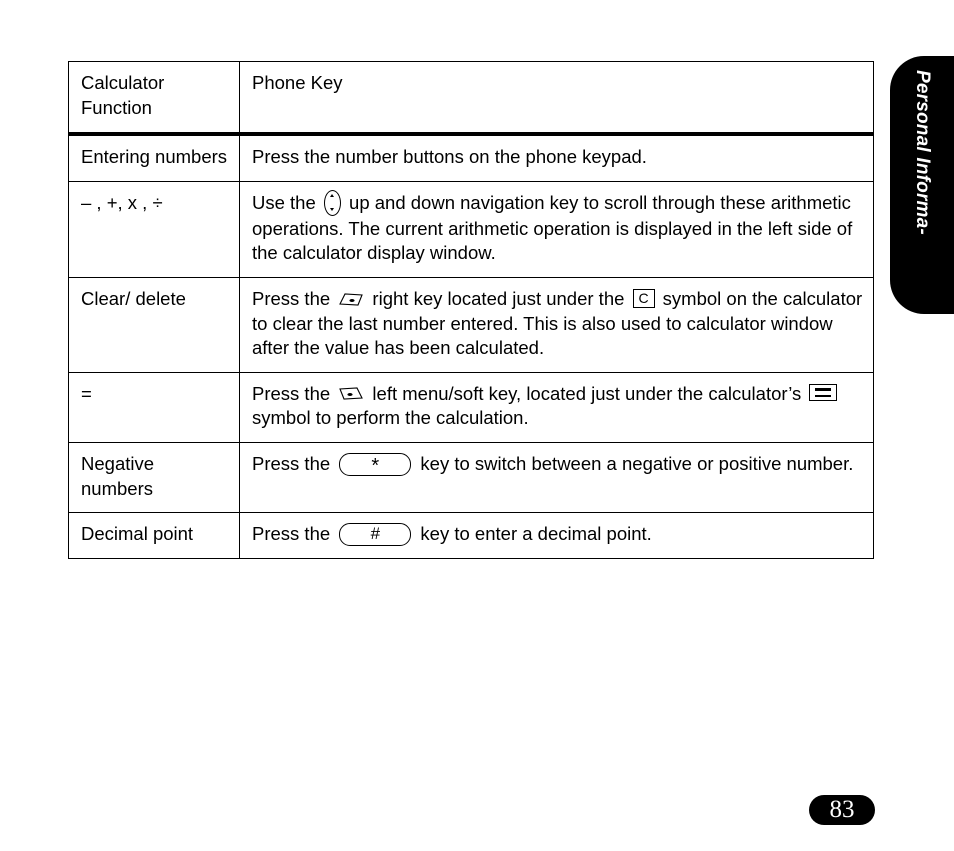 Image resolution: width=954 pixels, height=851 pixels. Describe the element at coordinates (823, 393) in the screenshot. I see `equals-menu-symbol-icon` at that location.